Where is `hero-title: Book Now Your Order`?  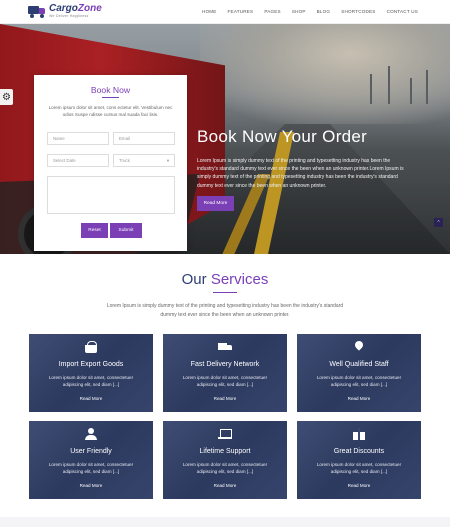
hero-title: Book Now Your Order is located at coordinates (282, 136).